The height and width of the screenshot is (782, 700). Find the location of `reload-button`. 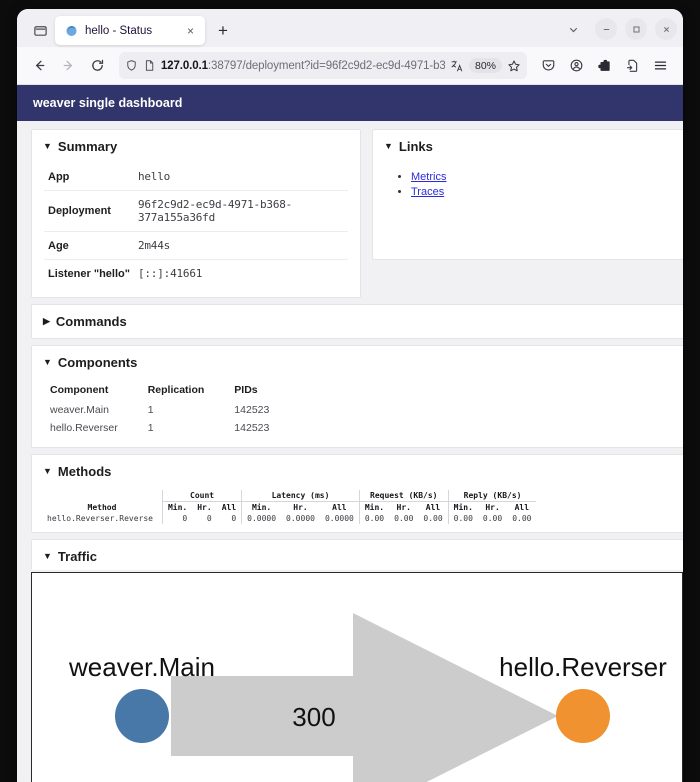

reload-button is located at coordinates (97, 65).